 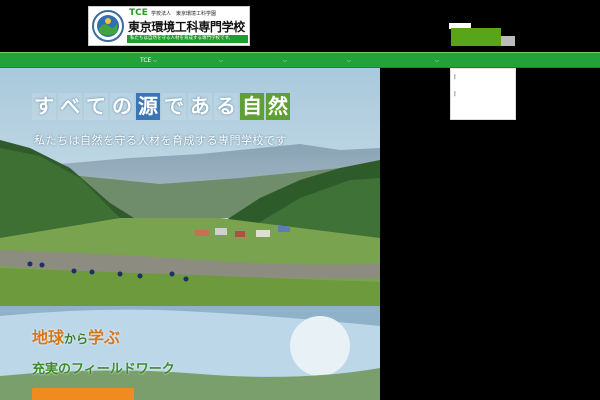 I want to click on school-seal-icon, so click(x=108, y=26).